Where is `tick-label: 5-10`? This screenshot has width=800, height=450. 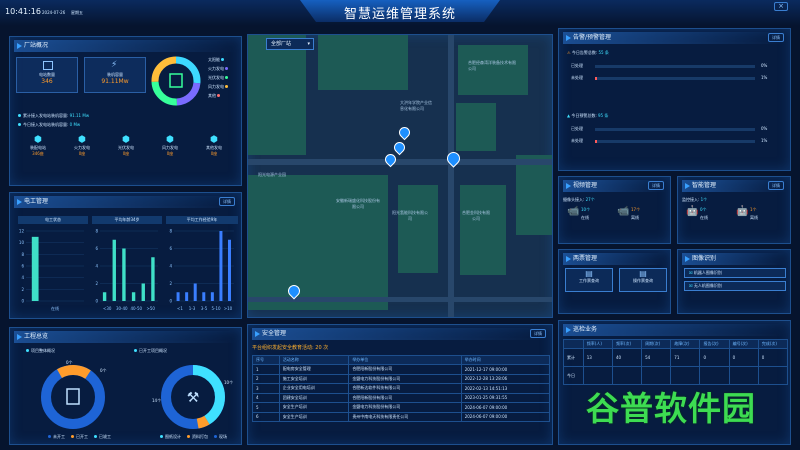 tick-label: 5-10 is located at coordinates (216, 308).